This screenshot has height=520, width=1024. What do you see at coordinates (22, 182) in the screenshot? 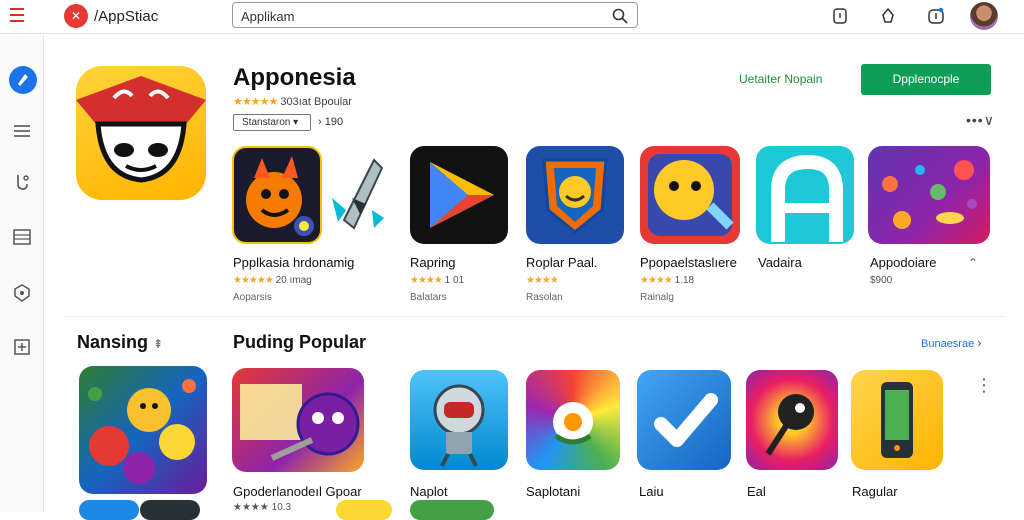
I see `games-icon` at bounding box center [22, 182].